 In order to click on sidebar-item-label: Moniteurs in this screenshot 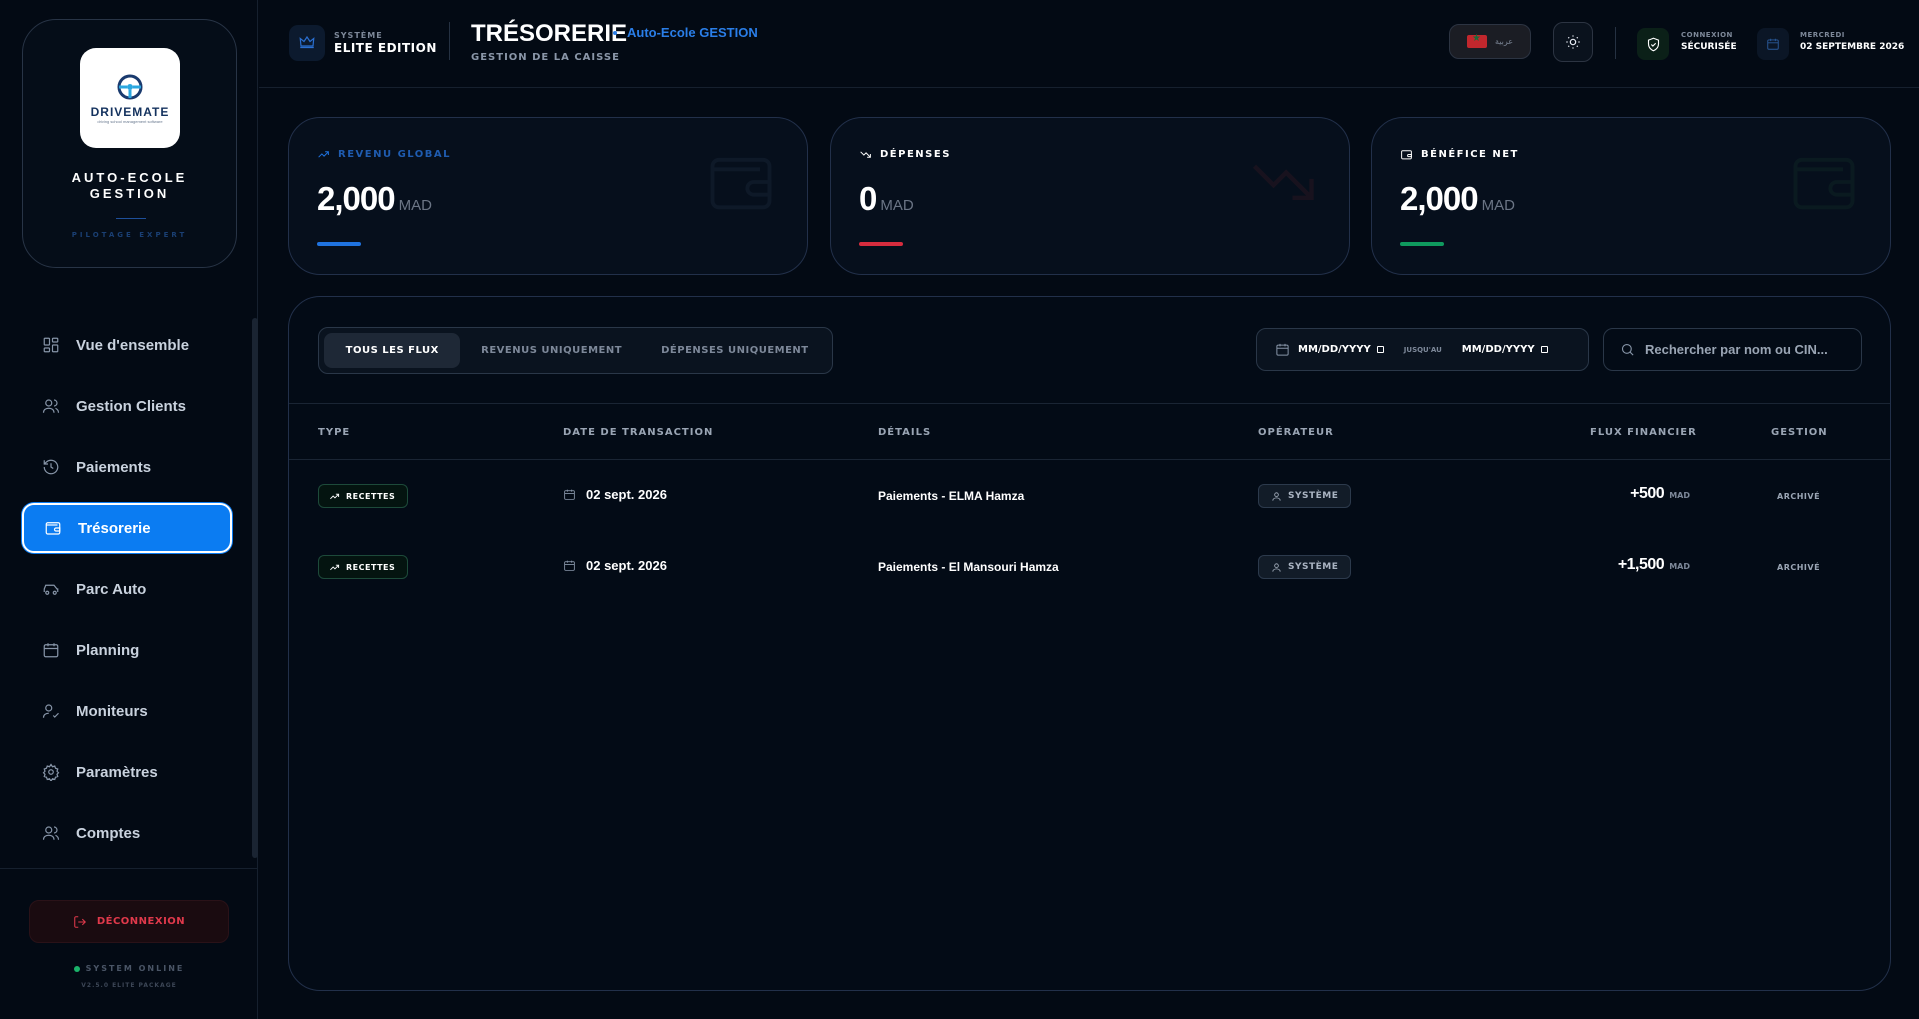, I will do `click(112, 711)`.